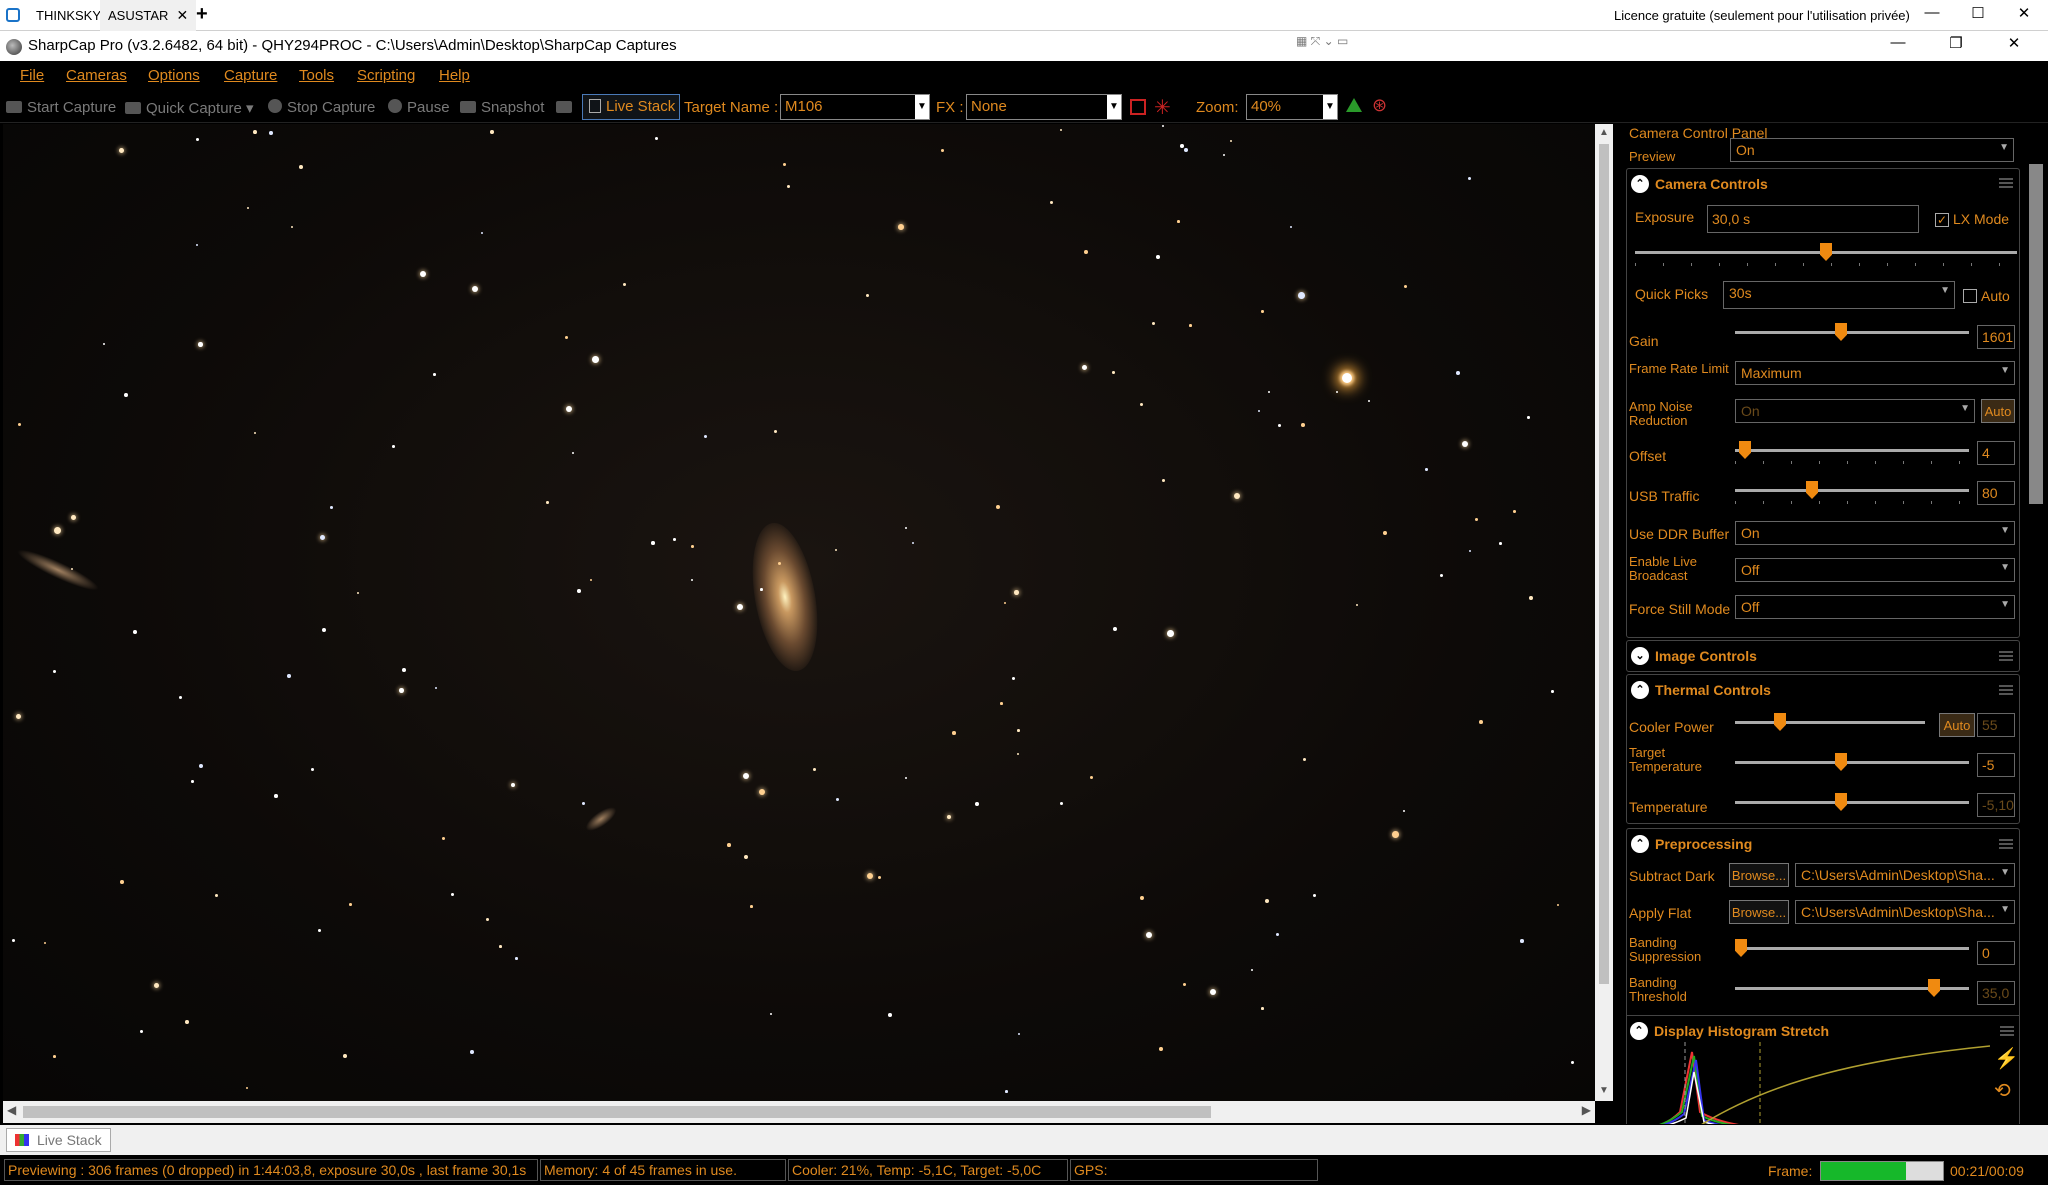 The height and width of the screenshot is (1185, 2048). What do you see at coordinates (1875, 570) in the screenshot?
I see `live-broadcast-select: Off ▼` at bounding box center [1875, 570].